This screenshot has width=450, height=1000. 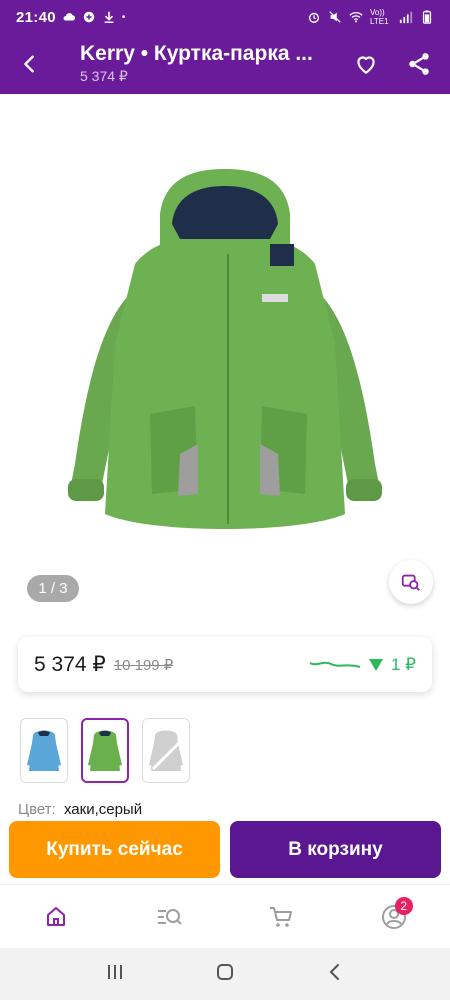 I want to click on color-value: хаки,серый, so click(x=103, y=809).